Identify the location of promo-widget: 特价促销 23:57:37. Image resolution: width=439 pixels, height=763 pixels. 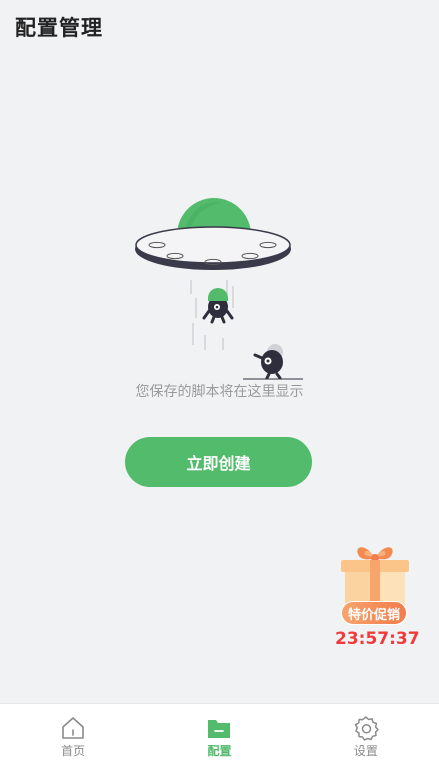
(377, 597).